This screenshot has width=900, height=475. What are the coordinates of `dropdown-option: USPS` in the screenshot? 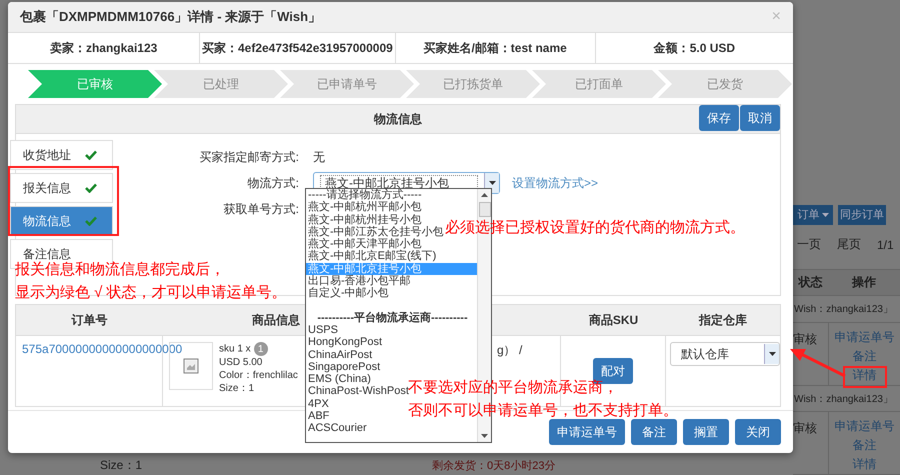 It's located at (322, 330).